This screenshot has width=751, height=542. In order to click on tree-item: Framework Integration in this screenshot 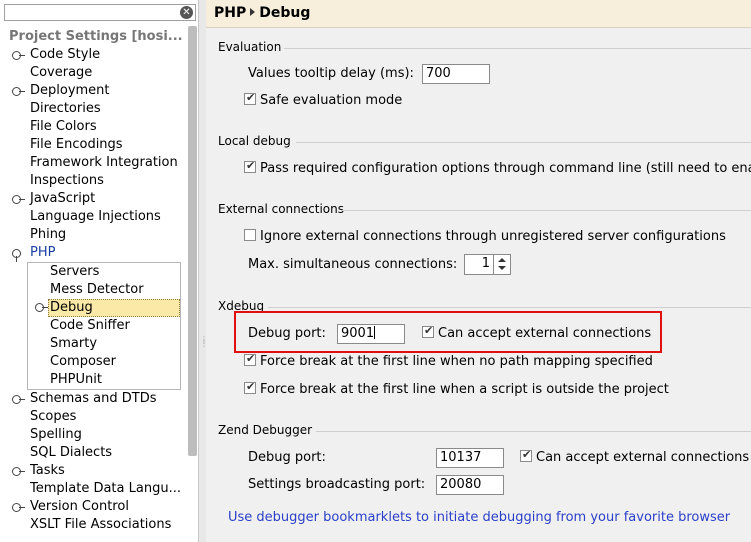, I will do `click(93, 163)`.